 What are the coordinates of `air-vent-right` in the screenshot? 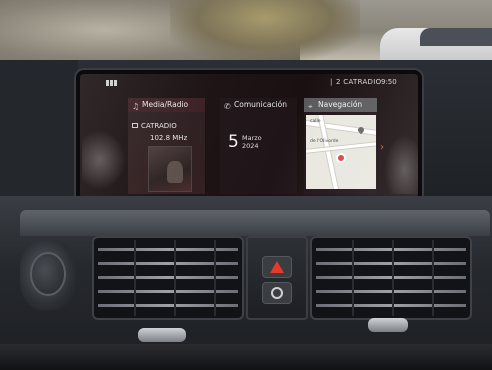 It's located at (391, 278).